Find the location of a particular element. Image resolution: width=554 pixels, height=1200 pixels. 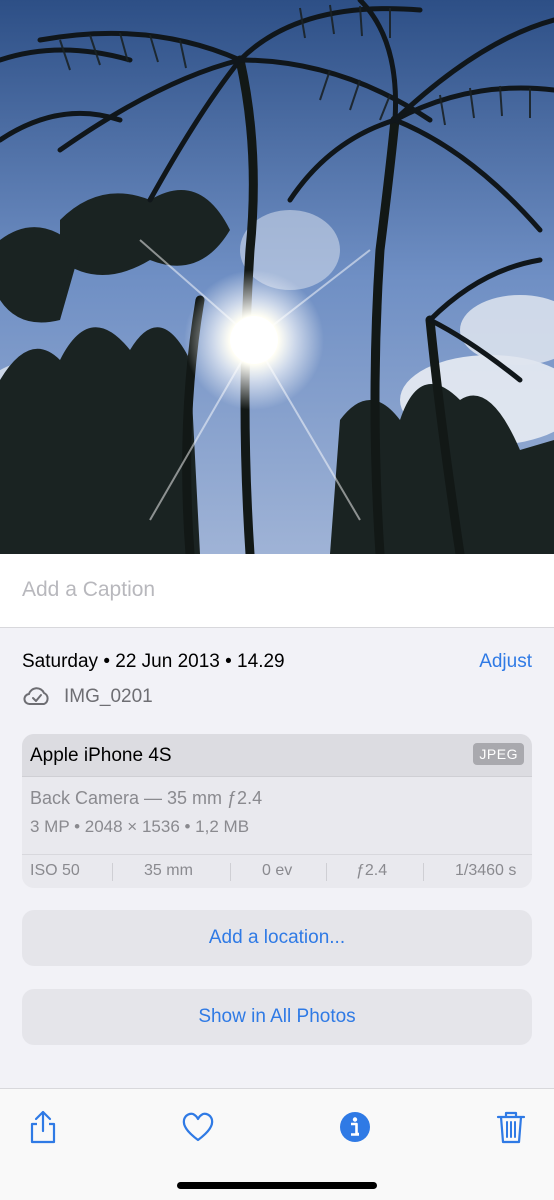

exif-exposure: 0 ev is located at coordinates (277, 870).